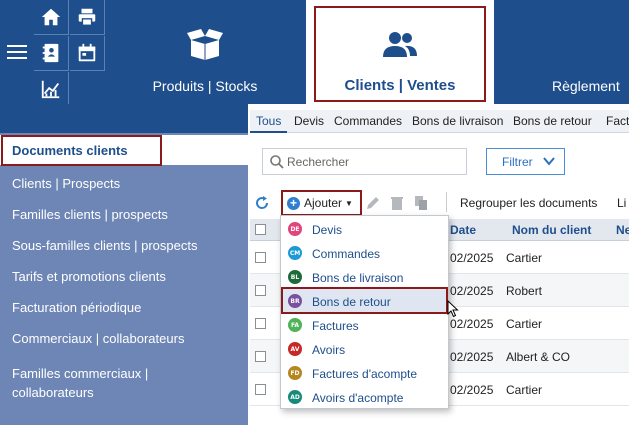 Image resolution: width=629 pixels, height=425 pixels. Describe the element at coordinates (349, 203) in the screenshot. I see `caret-down-icon: ▼` at that location.